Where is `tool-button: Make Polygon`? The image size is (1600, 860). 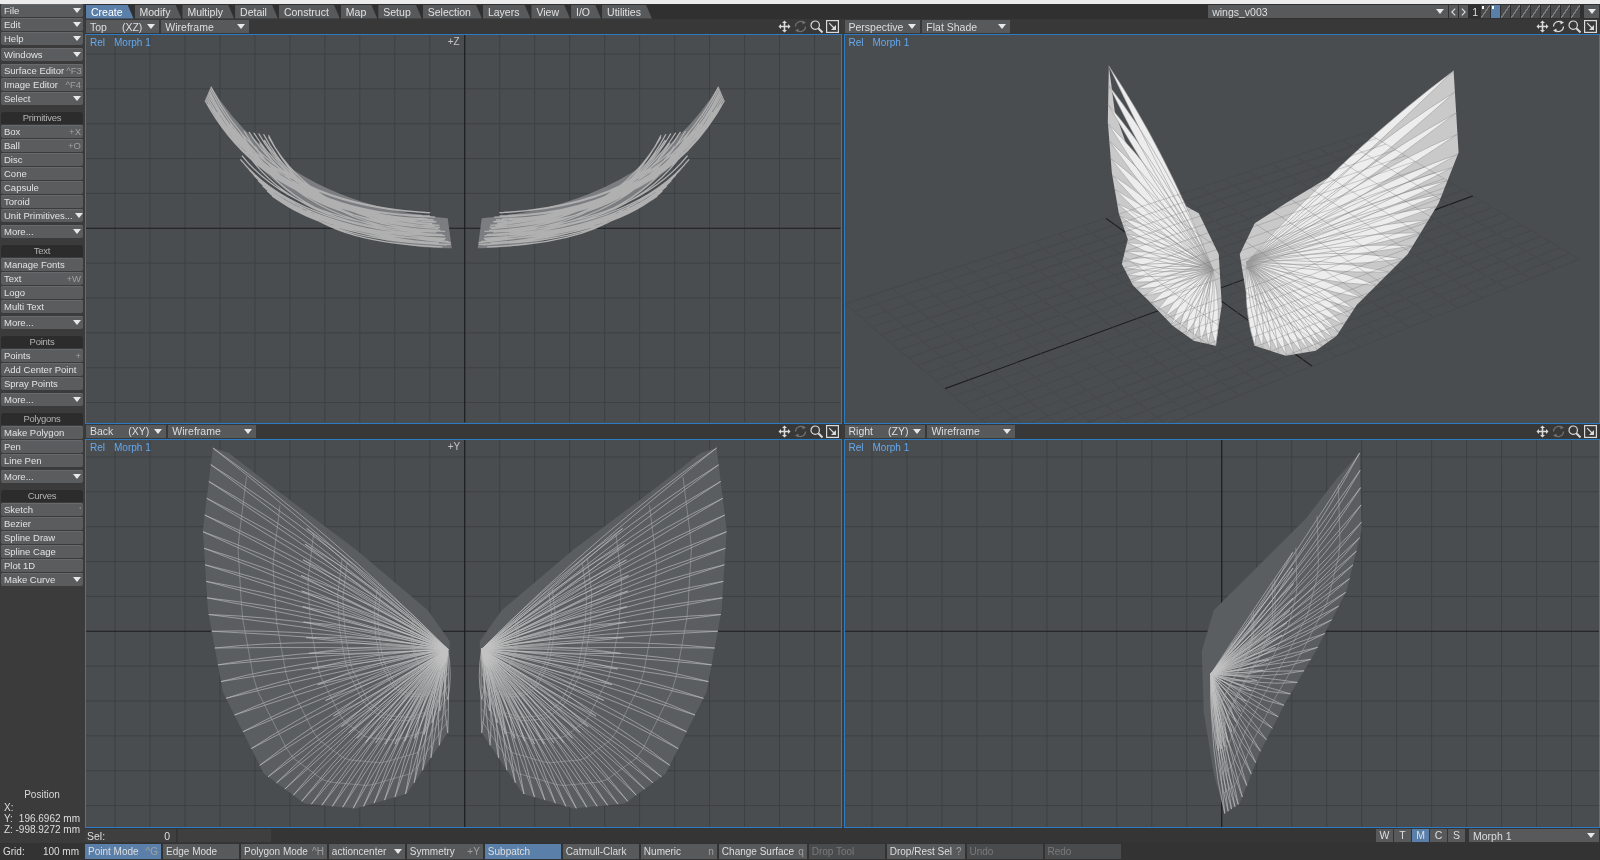 tool-button: Make Polygon is located at coordinates (42, 432).